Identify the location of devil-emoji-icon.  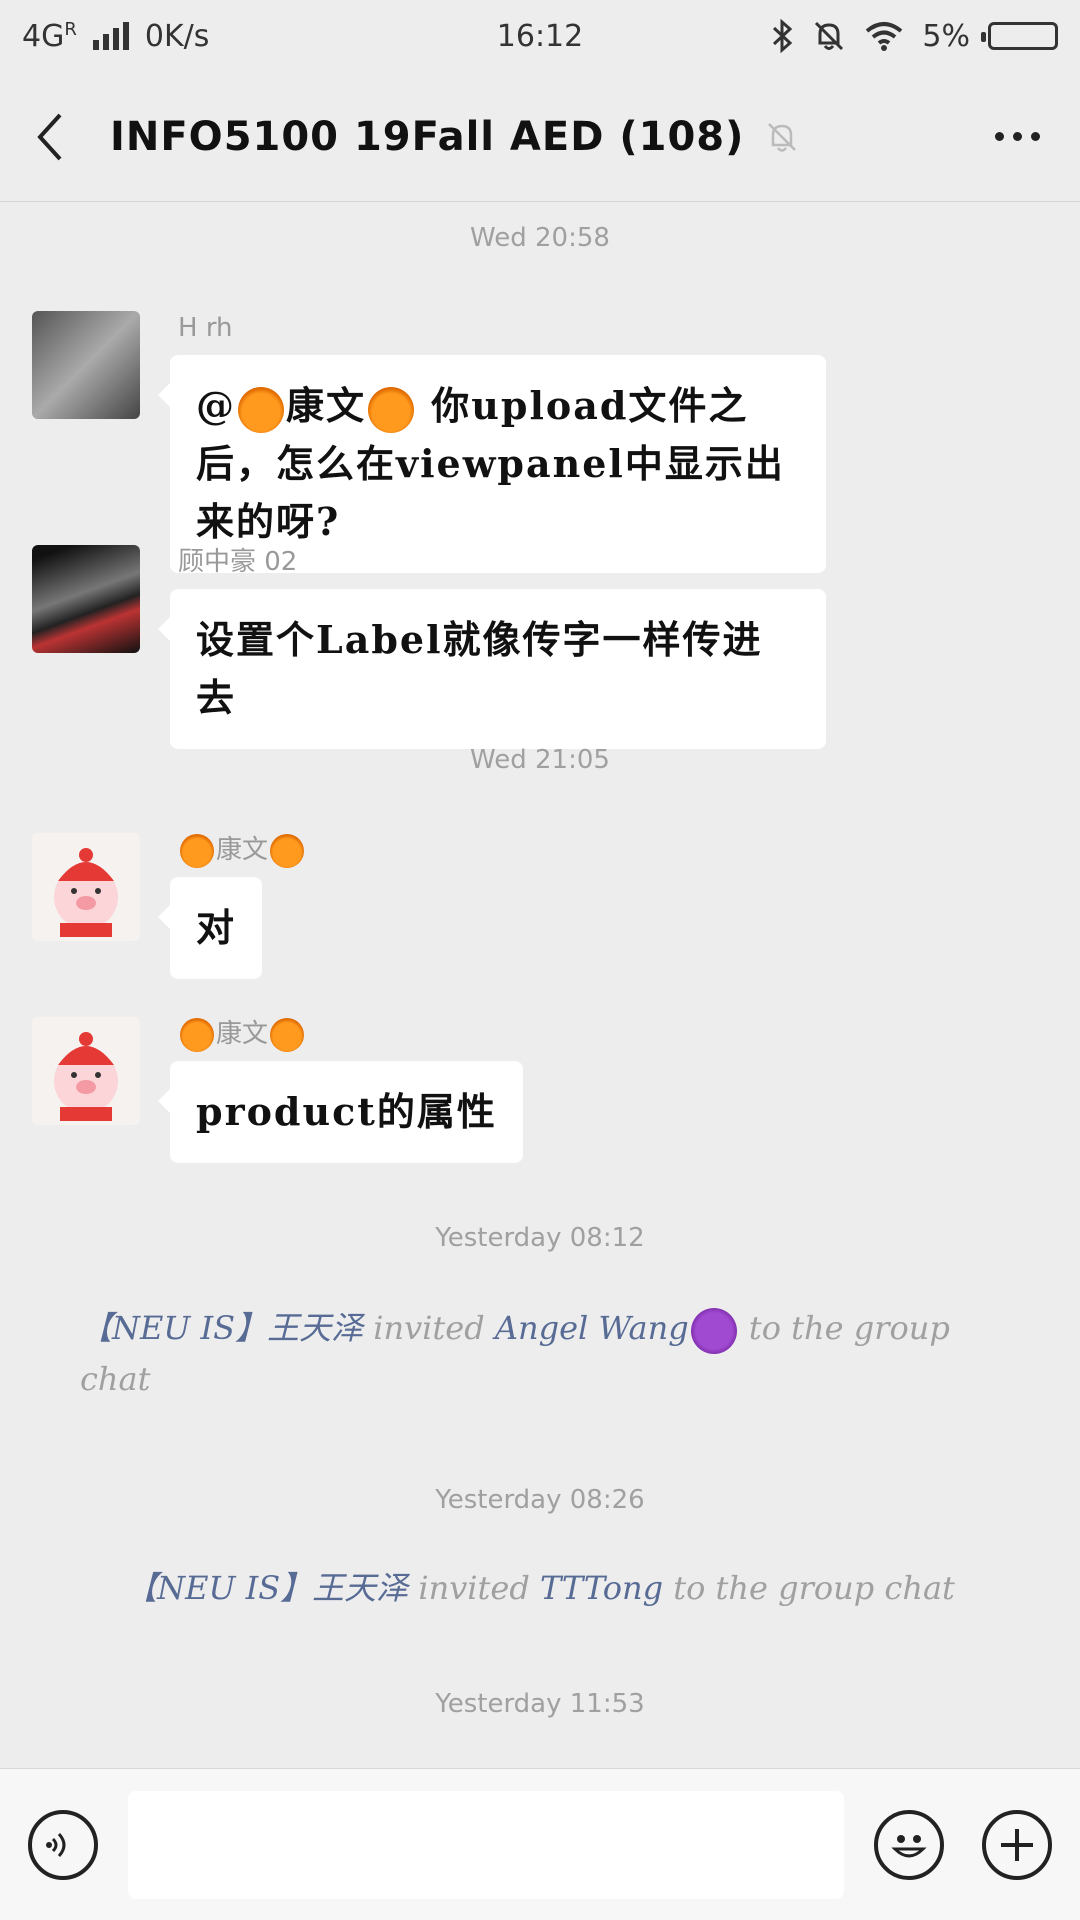
(713, 1330).